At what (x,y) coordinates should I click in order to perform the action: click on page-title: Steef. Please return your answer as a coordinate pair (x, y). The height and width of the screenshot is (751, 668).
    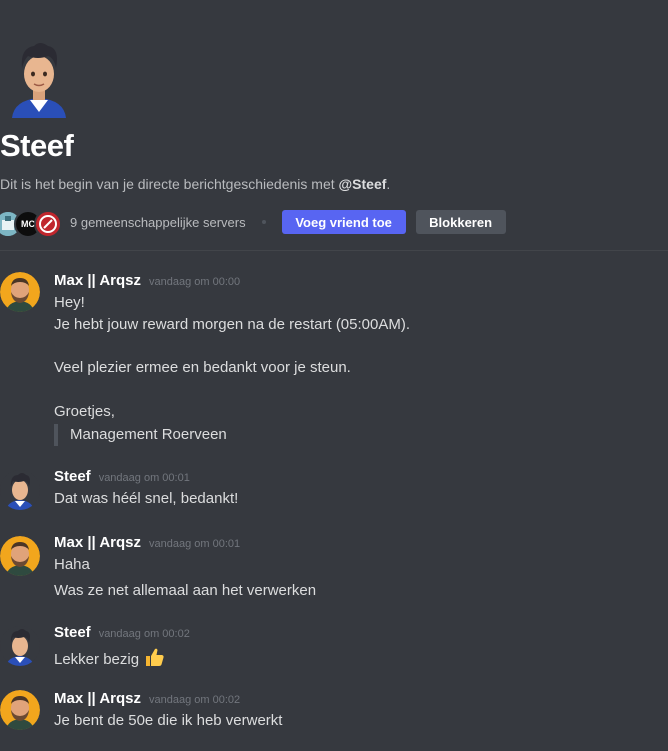
    Looking at the image, I should click on (37, 145).